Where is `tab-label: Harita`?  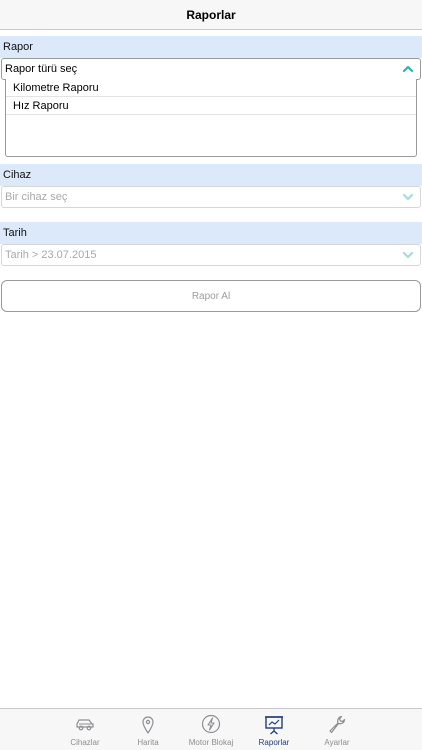 tab-label: Harita is located at coordinates (148, 742).